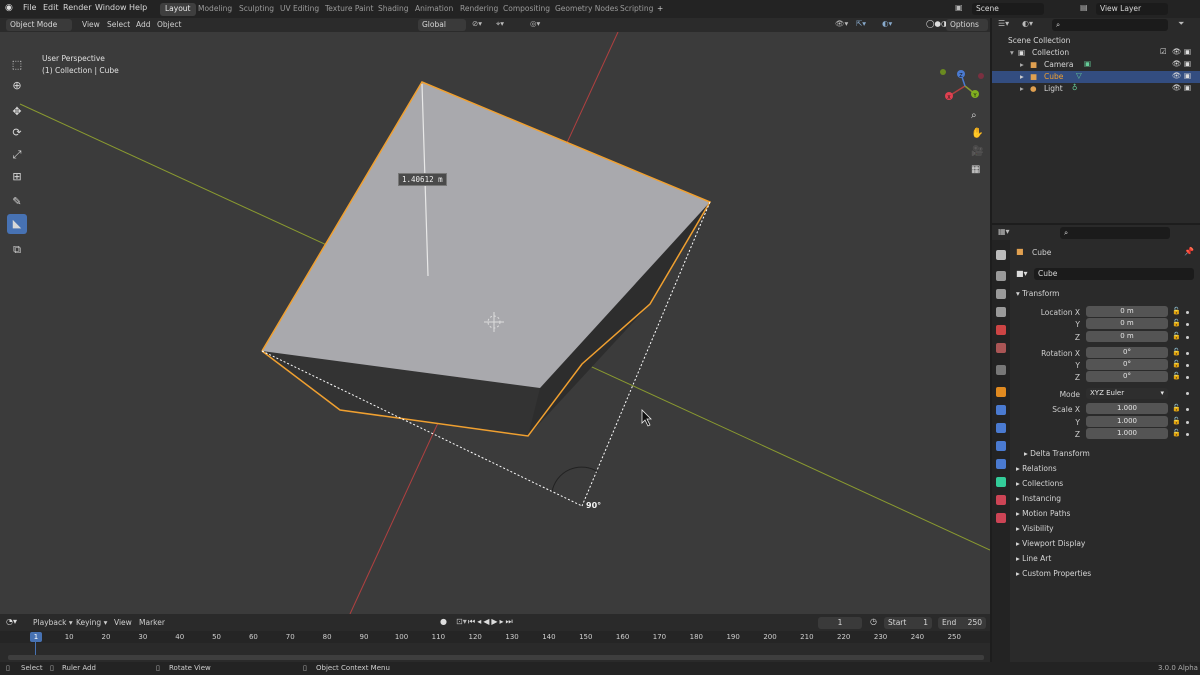 The image size is (1200, 675). I want to click on scale-tool: ⤢, so click(17, 155).